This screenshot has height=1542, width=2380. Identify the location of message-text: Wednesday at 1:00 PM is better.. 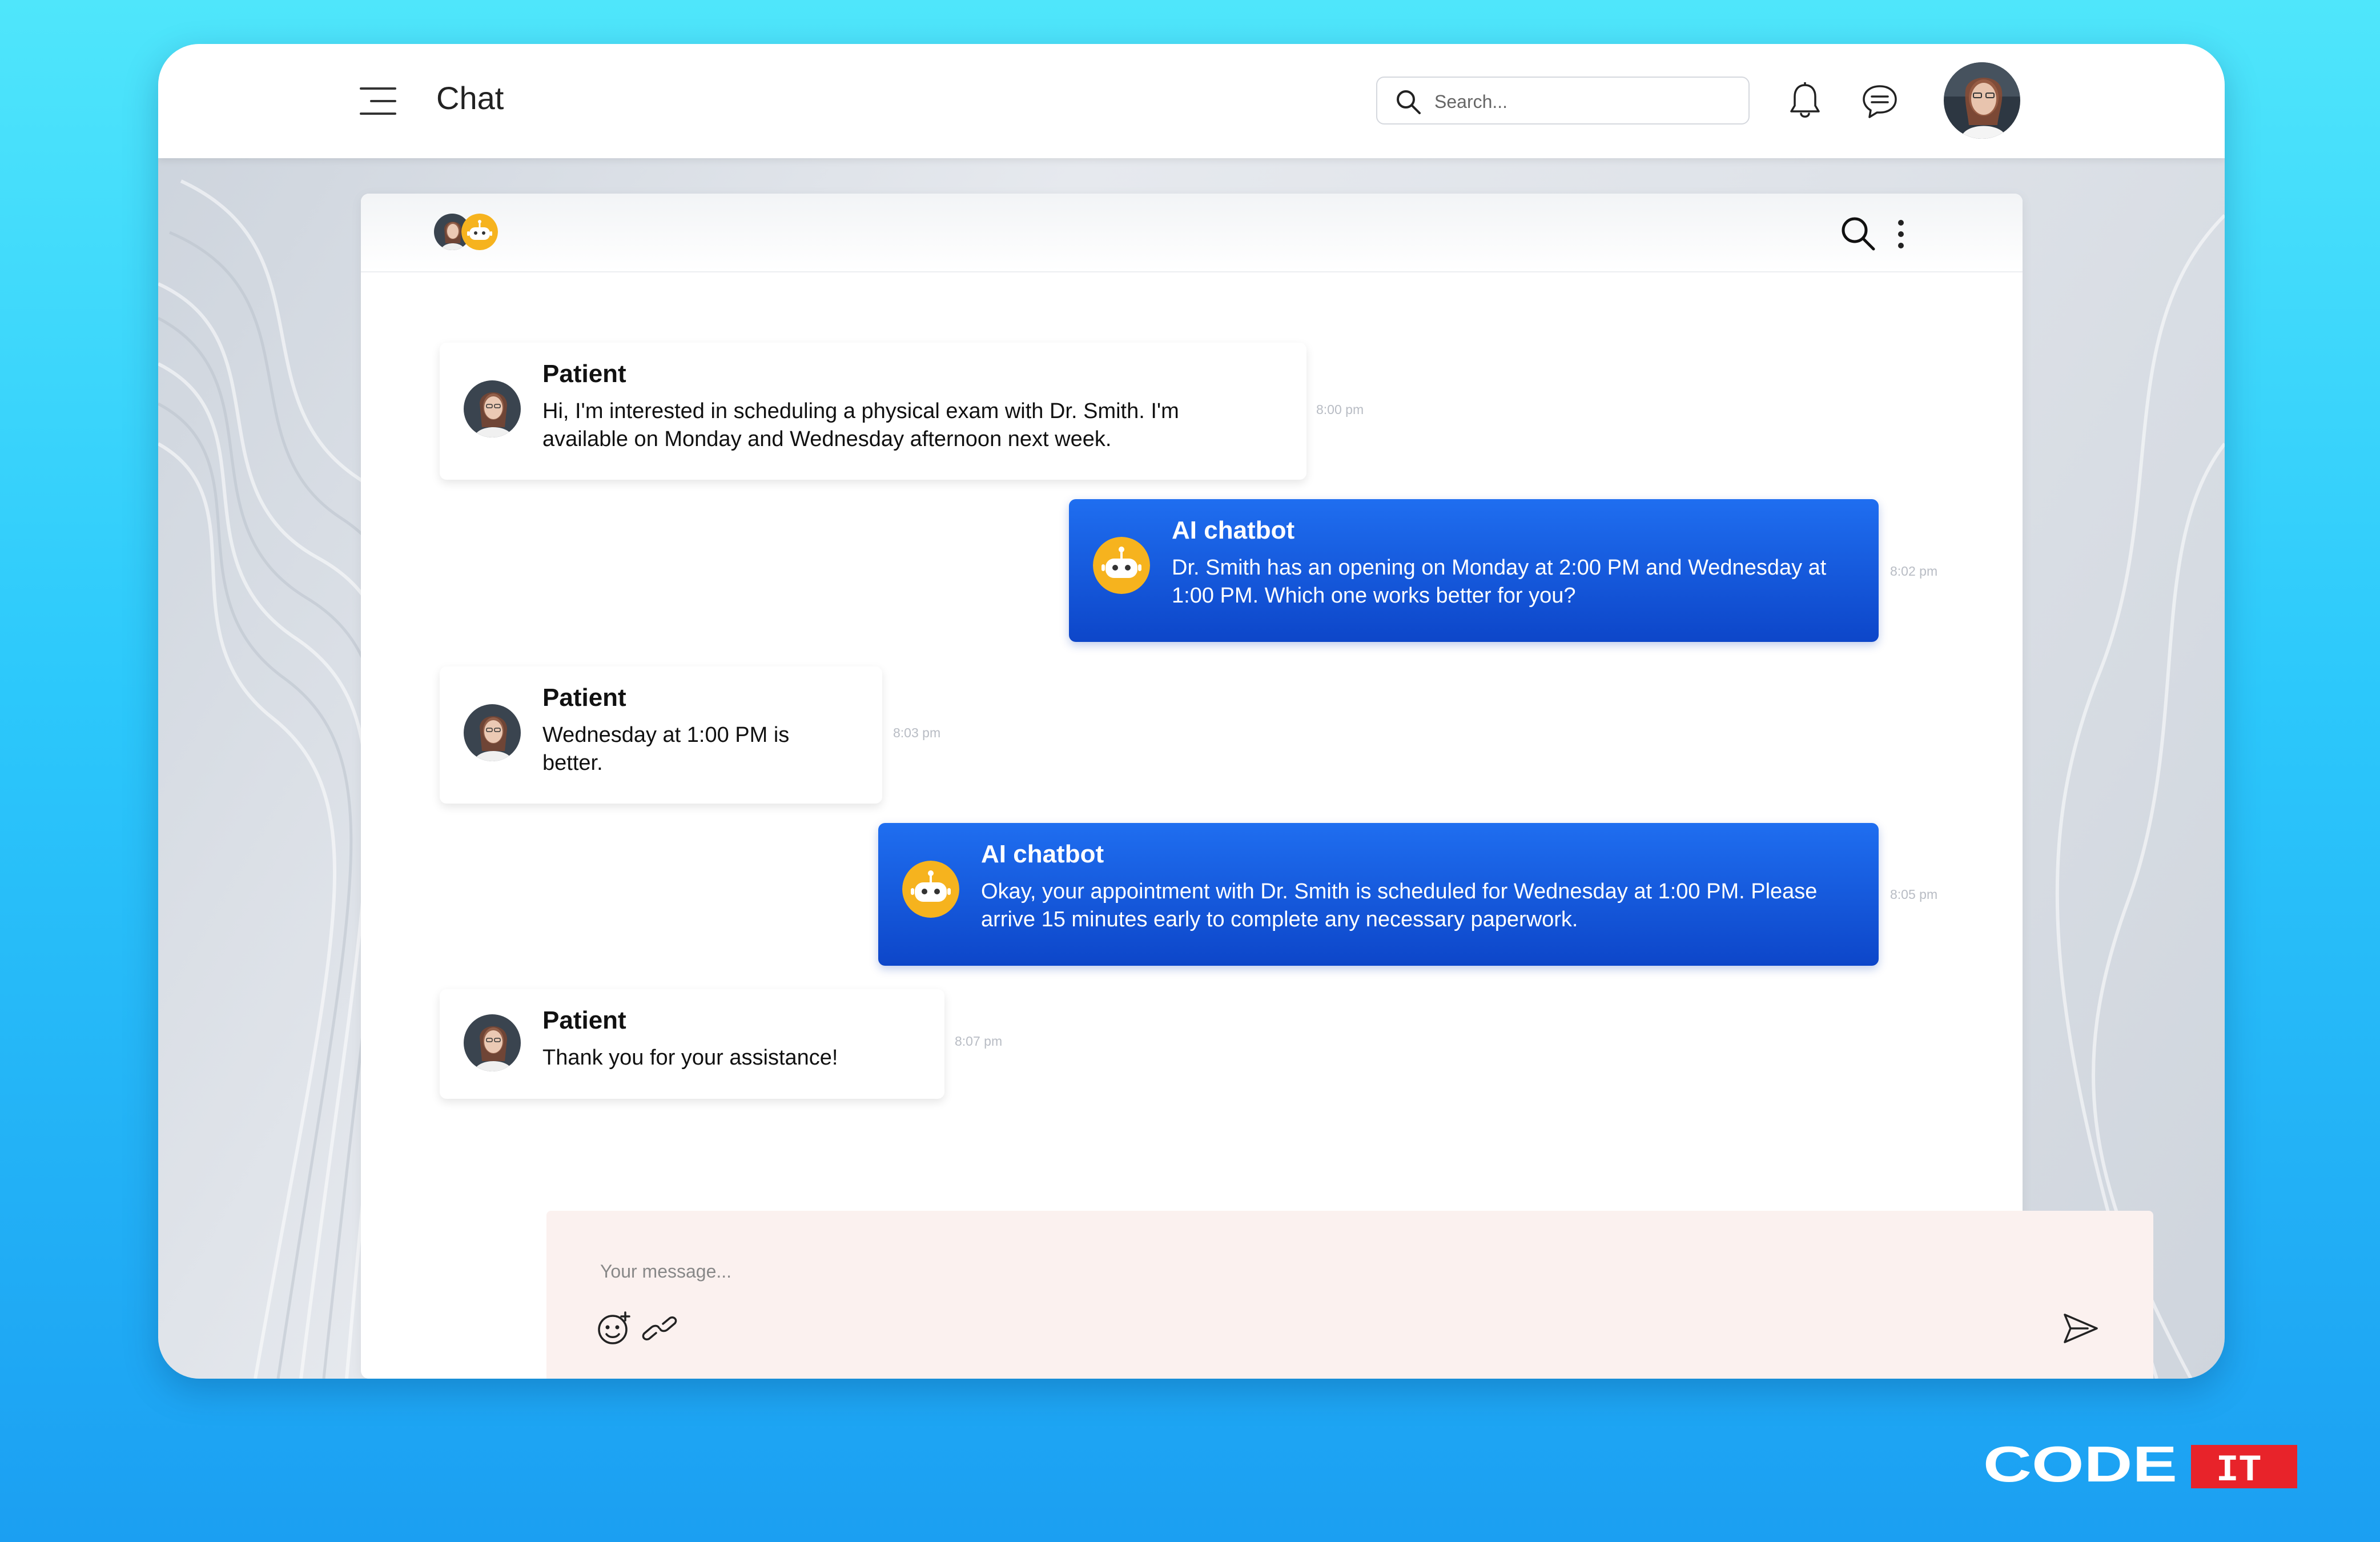
(665, 749).